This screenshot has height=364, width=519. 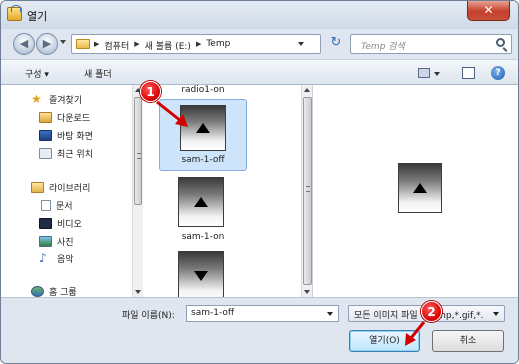 What do you see at coordinates (66, 101) in the screenshot?
I see `sidebar-item-label: 즐겨찾기` at bounding box center [66, 101].